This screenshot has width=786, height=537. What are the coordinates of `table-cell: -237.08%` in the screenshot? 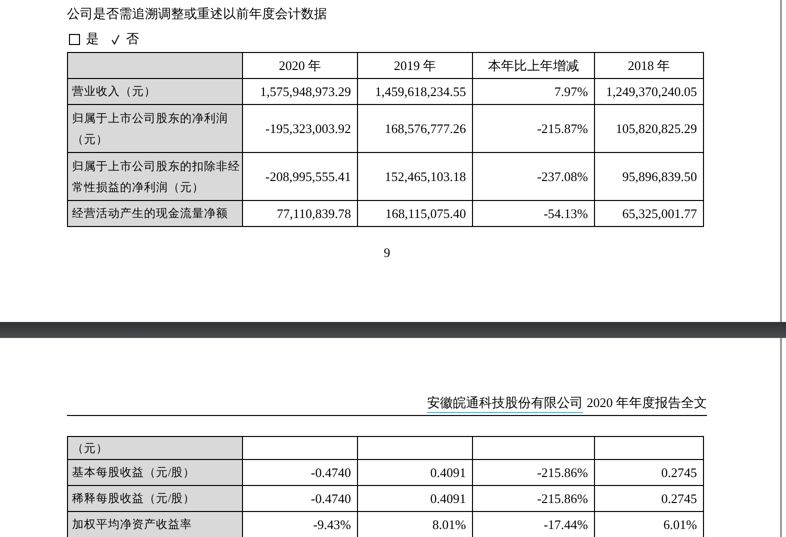 It's located at (533, 176).